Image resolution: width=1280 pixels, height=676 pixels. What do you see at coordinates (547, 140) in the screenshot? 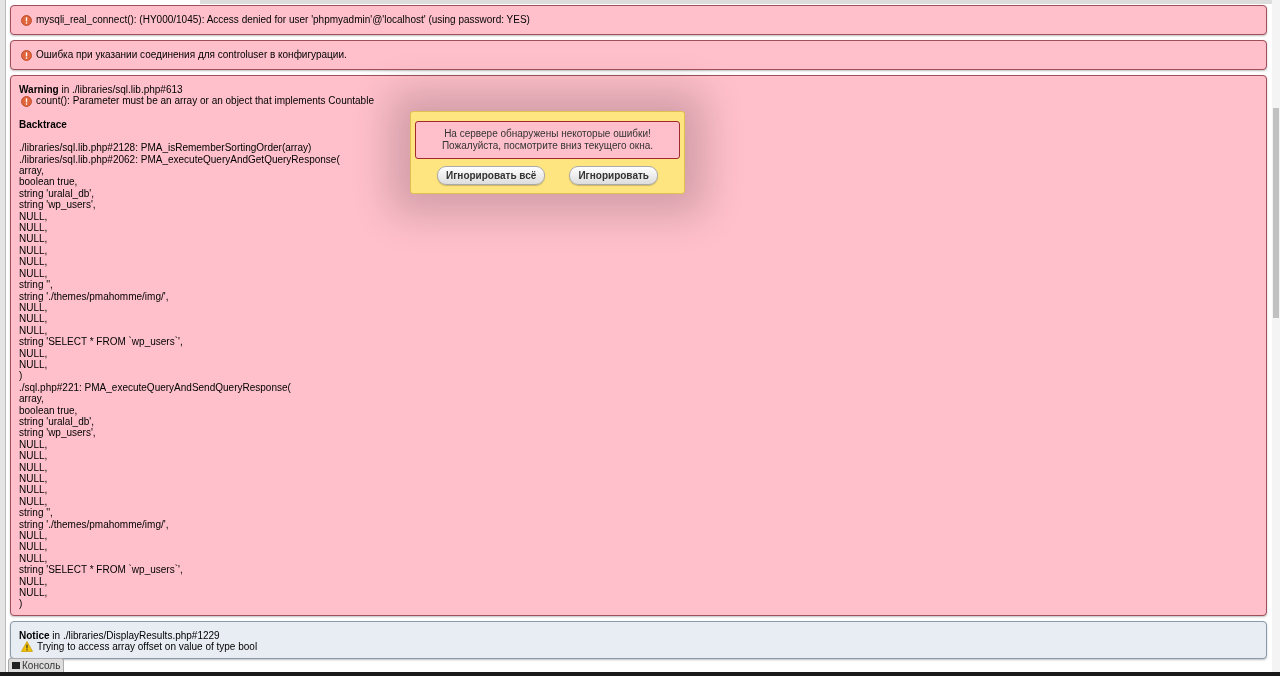
I see `dialog-message: На сервере обнаружены некоторые ошибки! Пожалуйста, посмотрите вниз текущего окна.` at bounding box center [547, 140].